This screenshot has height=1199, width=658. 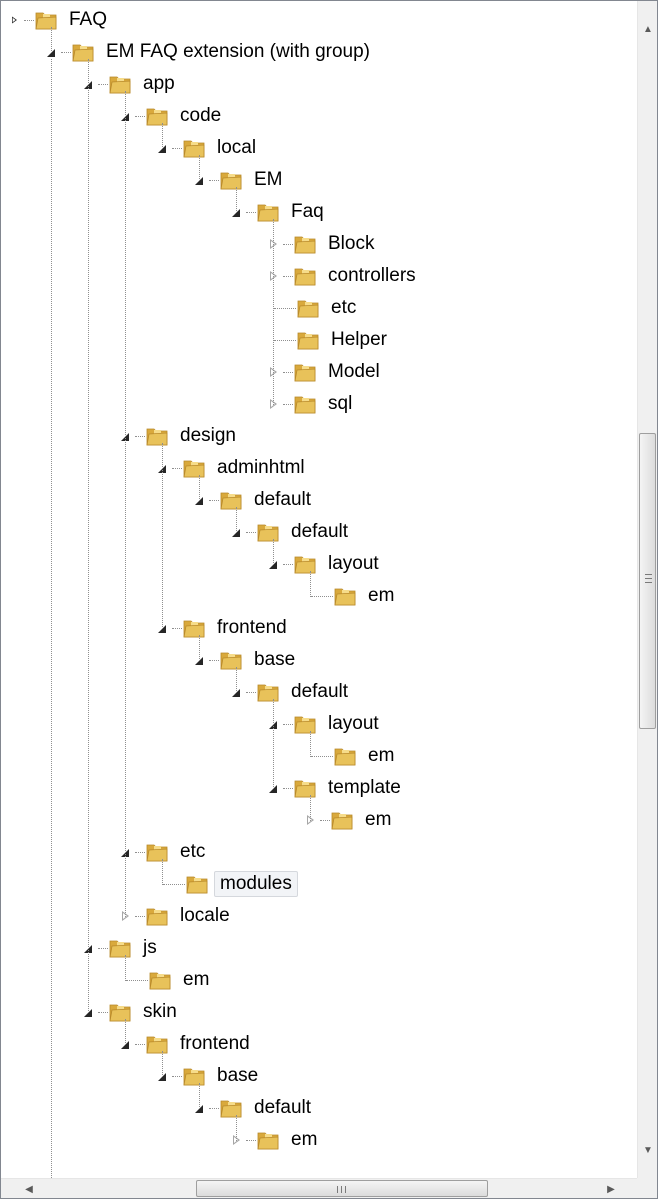 I want to click on vertical-scroll-thumb, so click(x=647, y=581).